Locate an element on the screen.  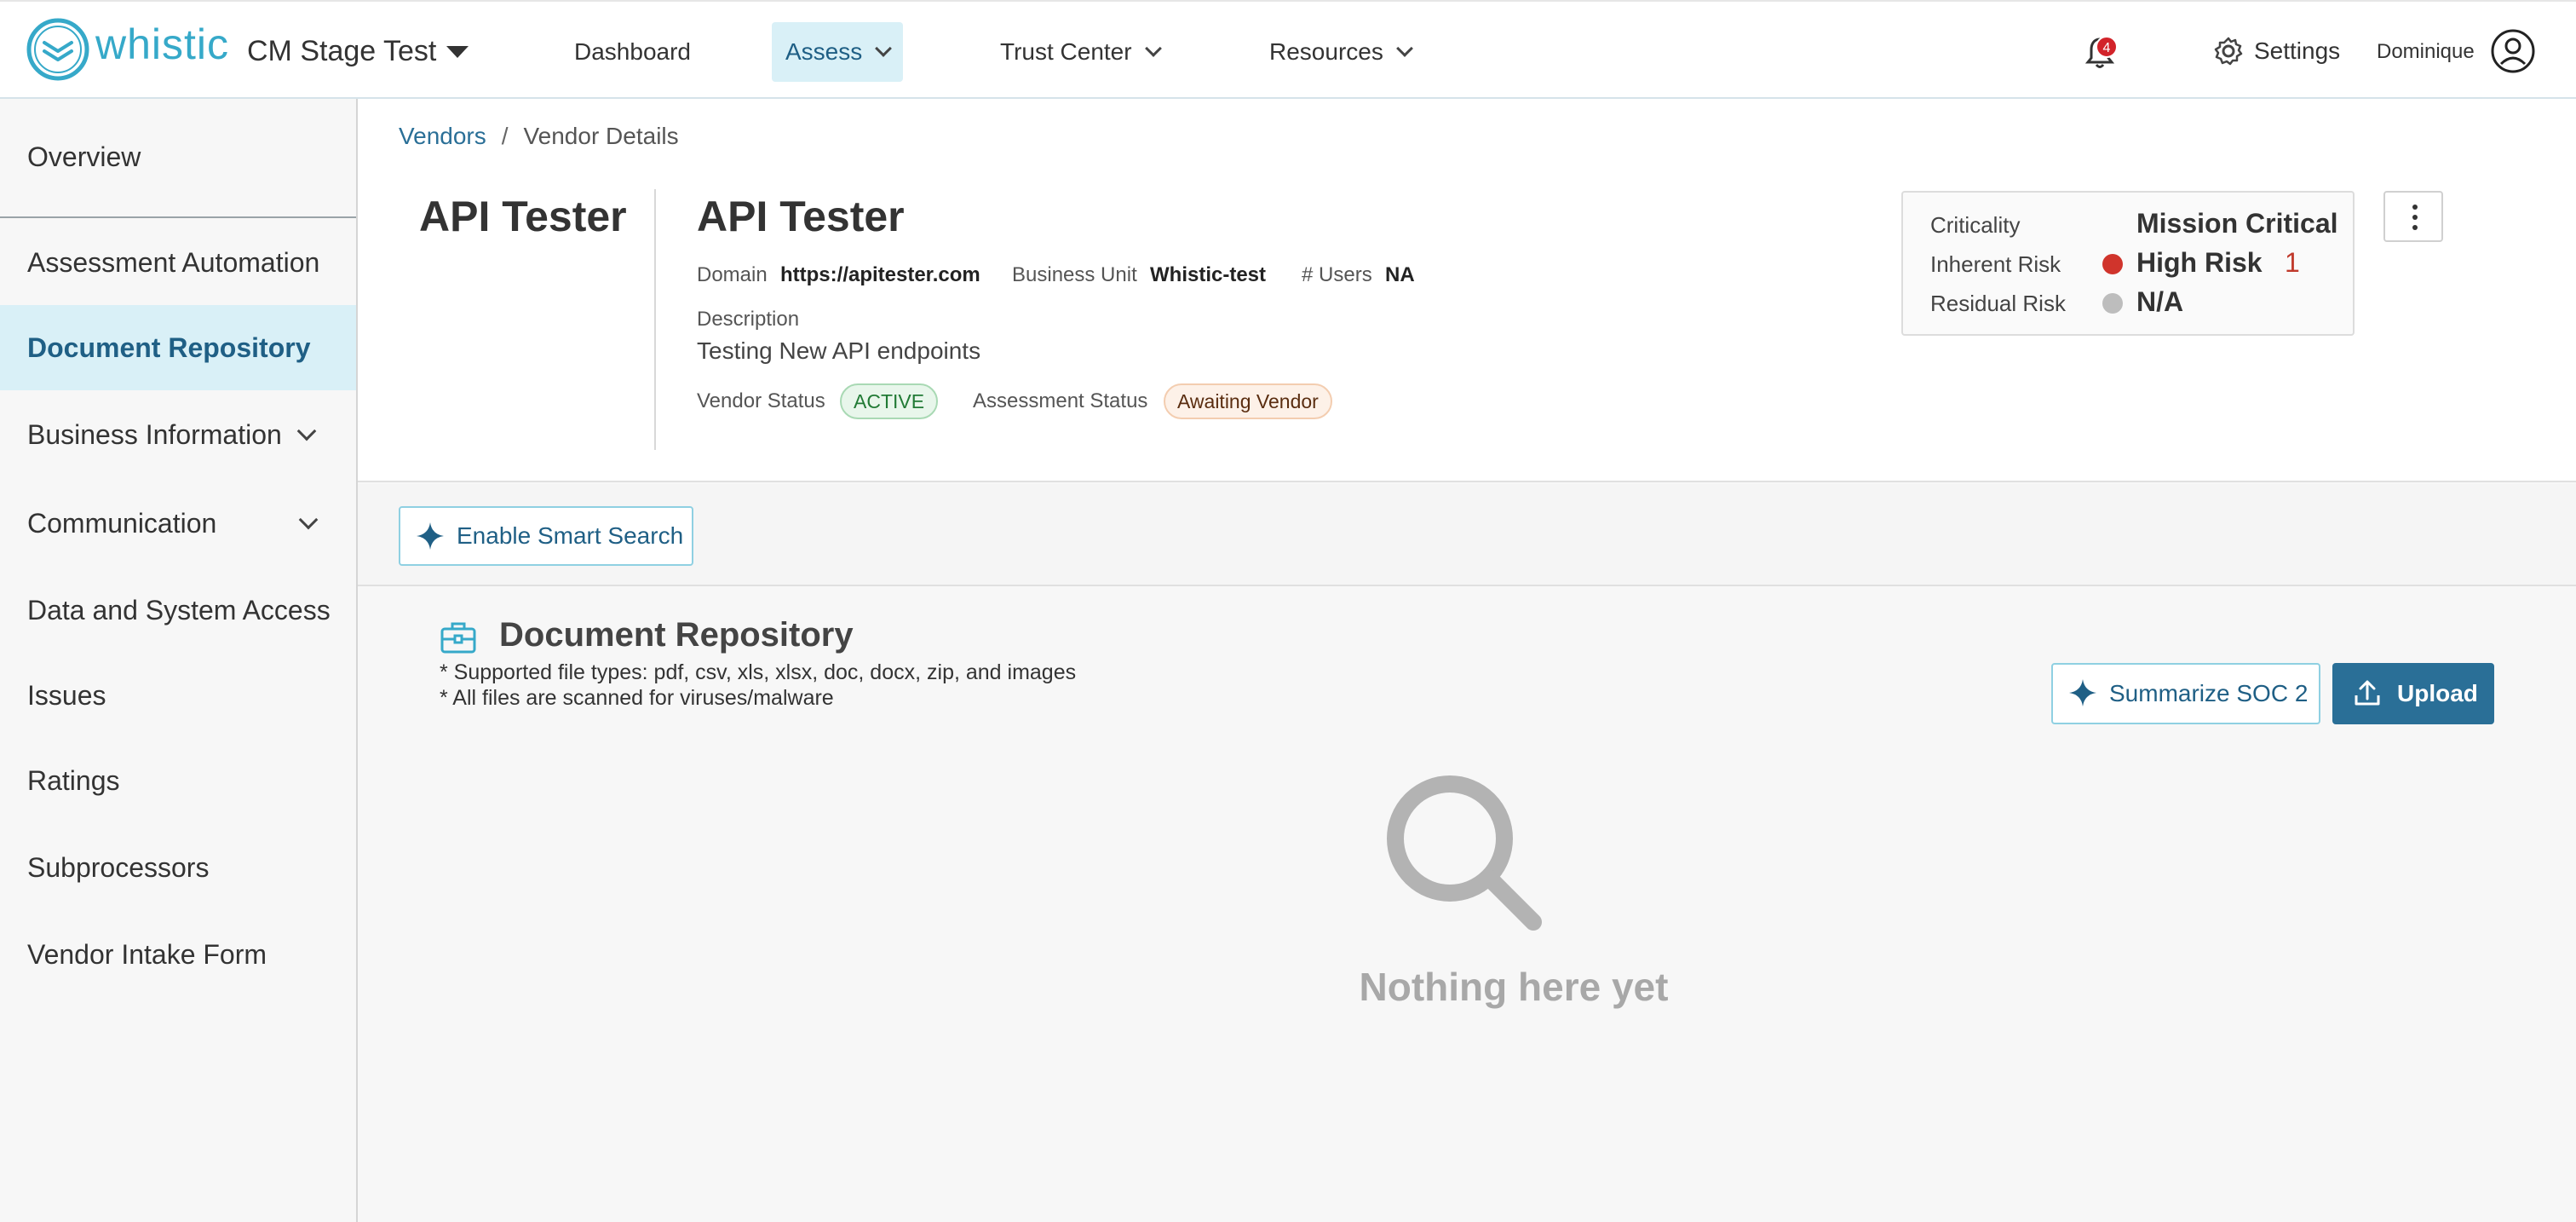
inherent-risk-label: Inherent Risk is located at coordinates (1996, 264).